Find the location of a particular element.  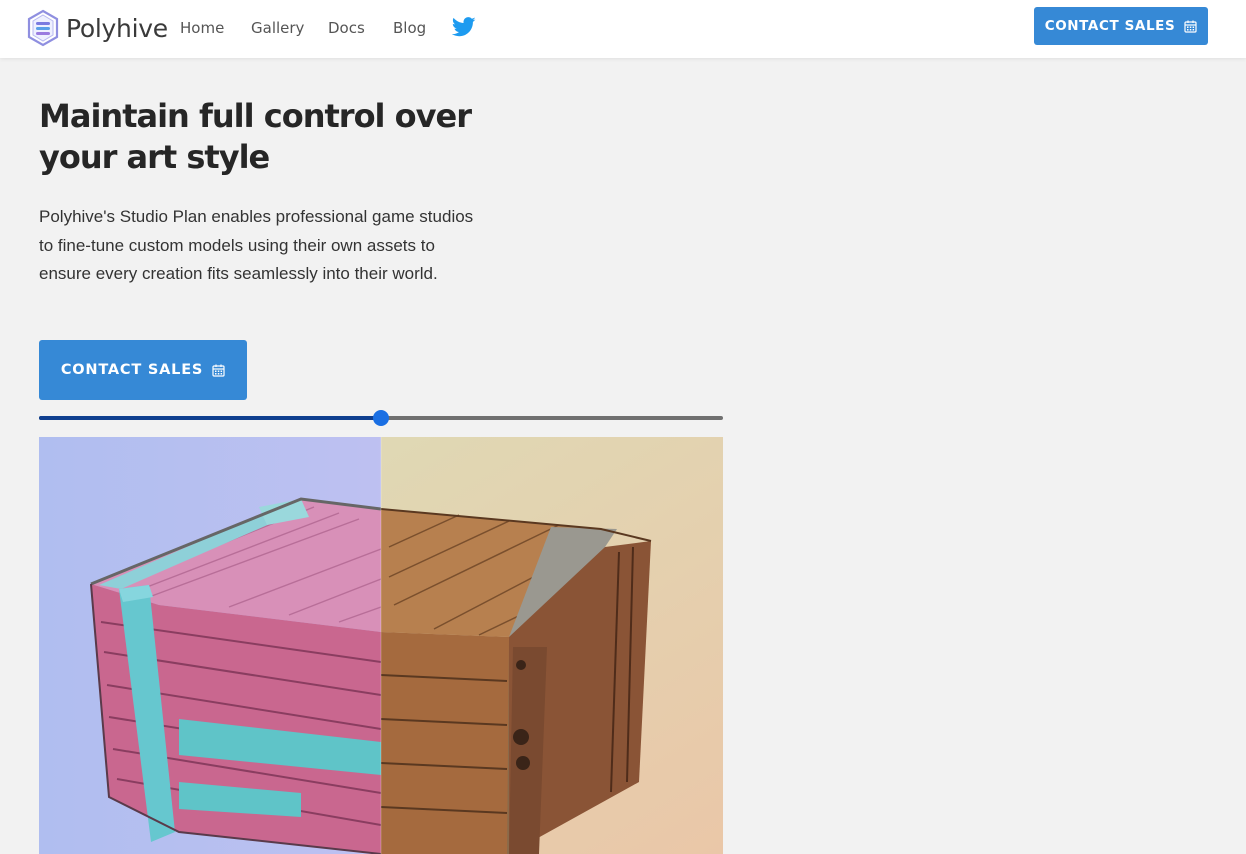

nav-link-home: Home is located at coordinates (202, 28).